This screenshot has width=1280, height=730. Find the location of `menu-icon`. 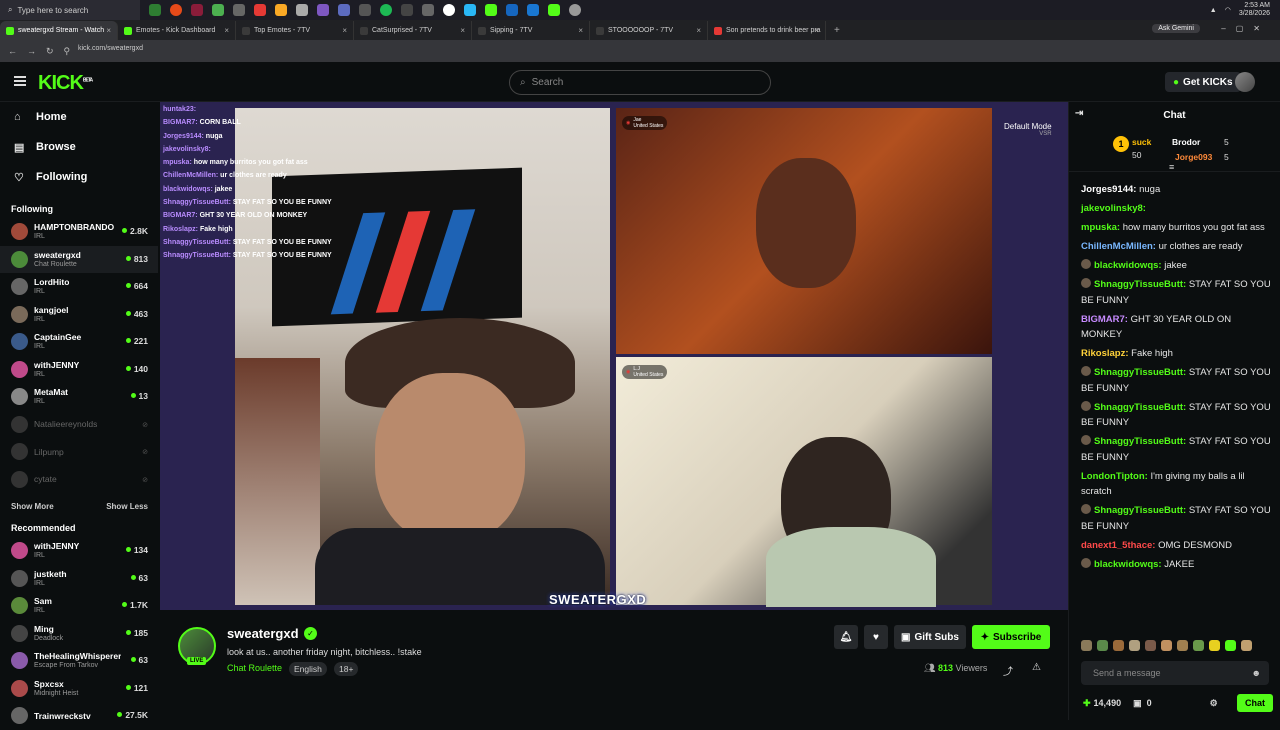

menu-icon is located at coordinates (20, 81).